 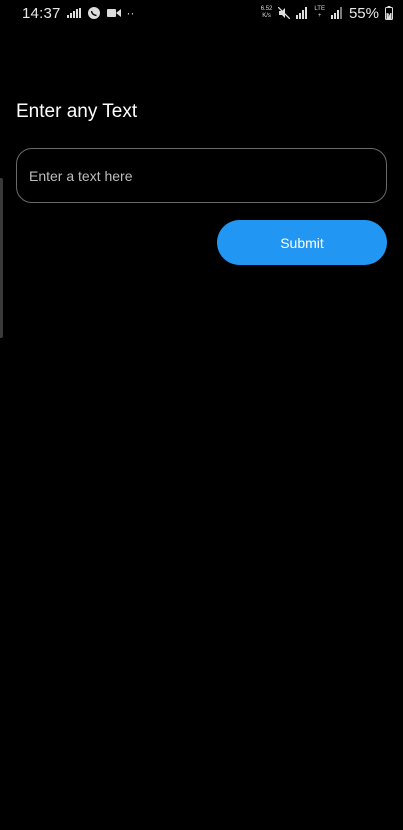 I want to click on signal-strength-icon, so click(x=336, y=13).